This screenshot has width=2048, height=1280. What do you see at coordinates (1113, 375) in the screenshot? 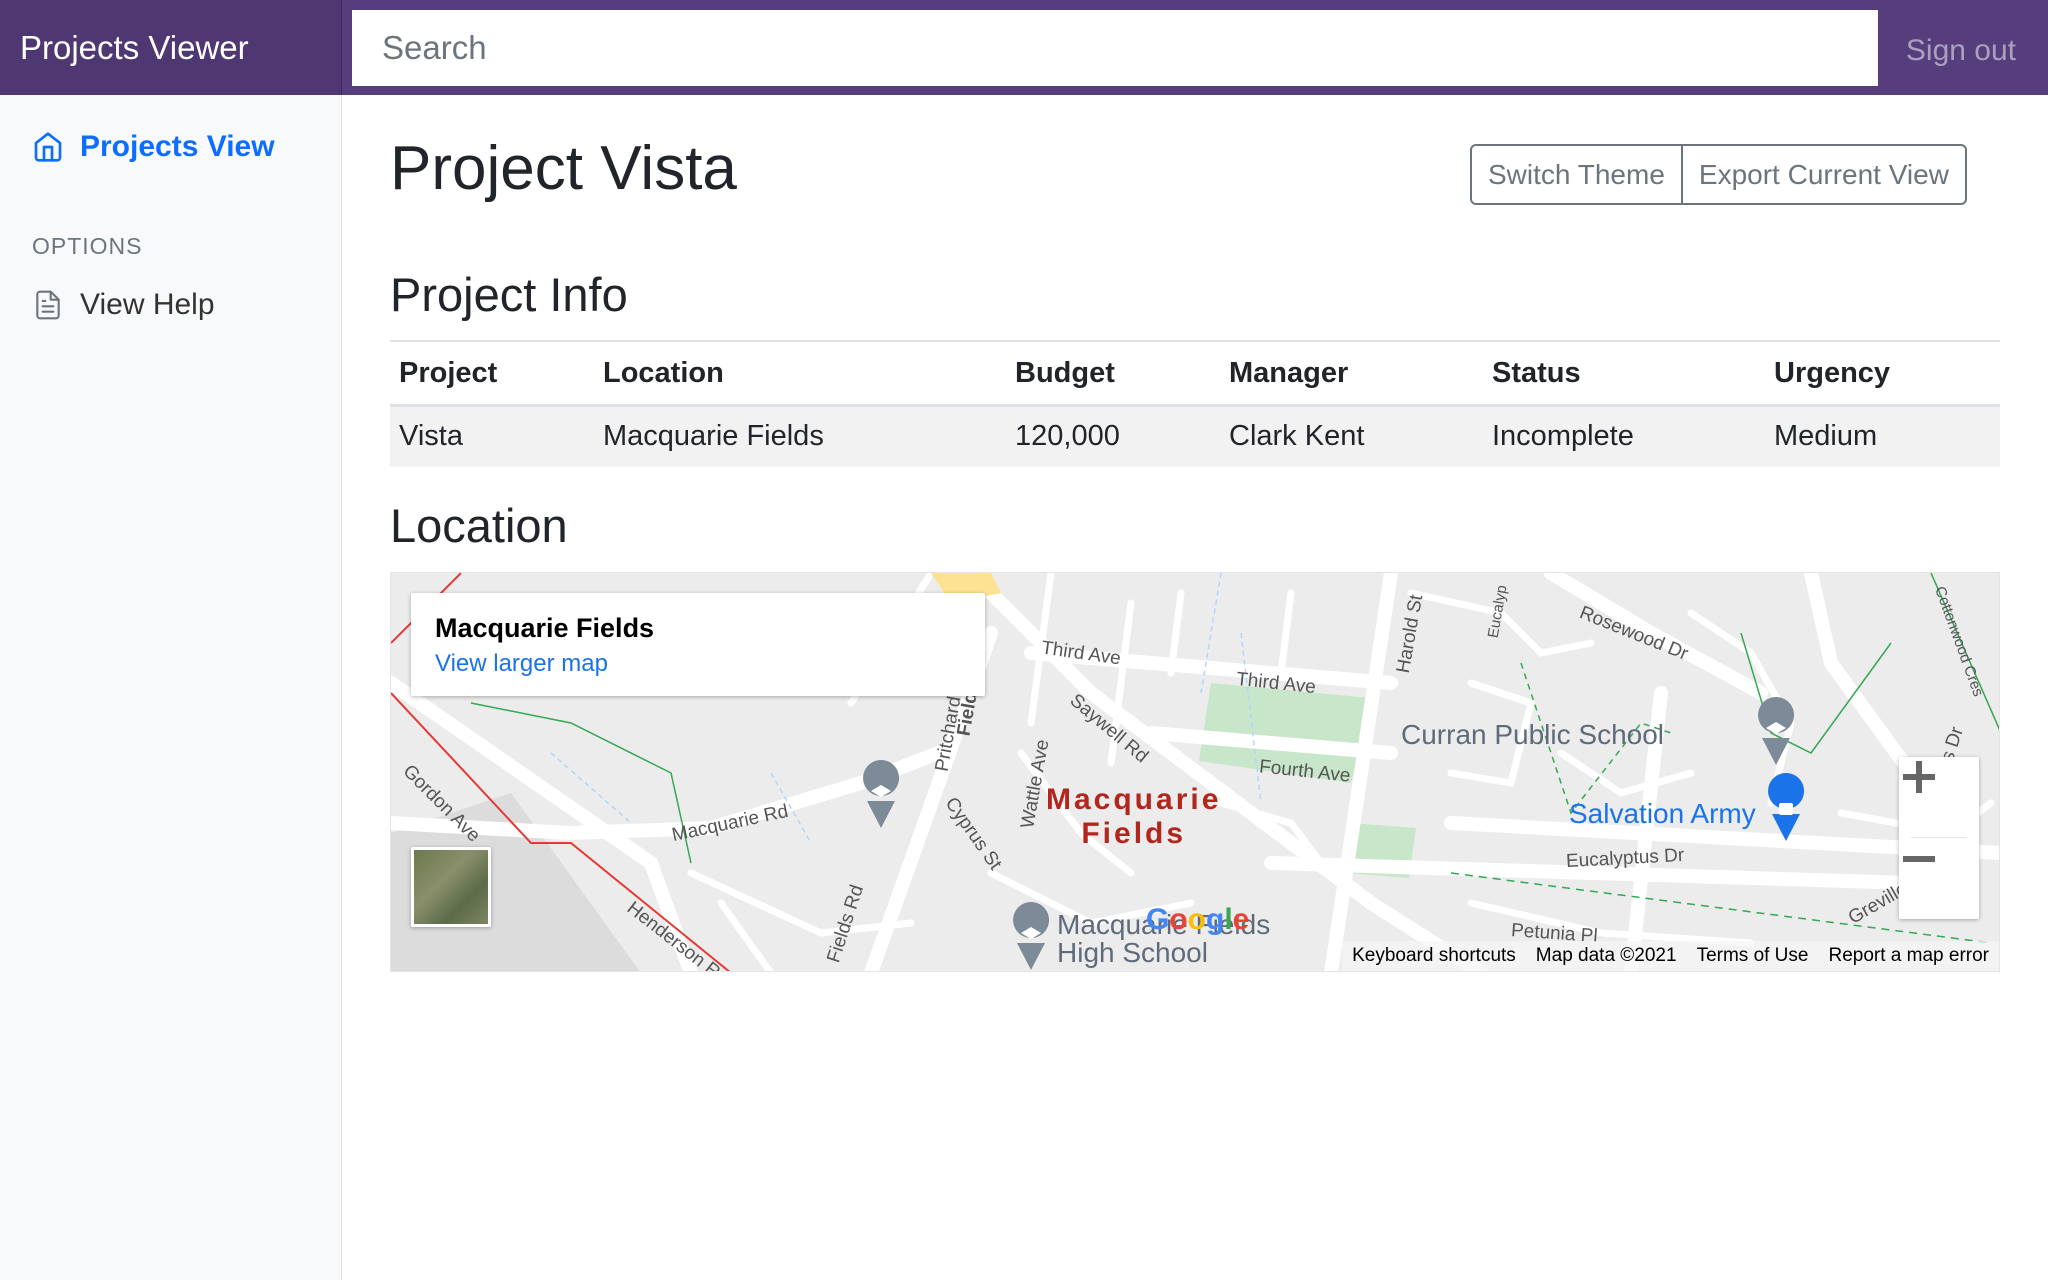
I see `column-header: Budget` at bounding box center [1113, 375].